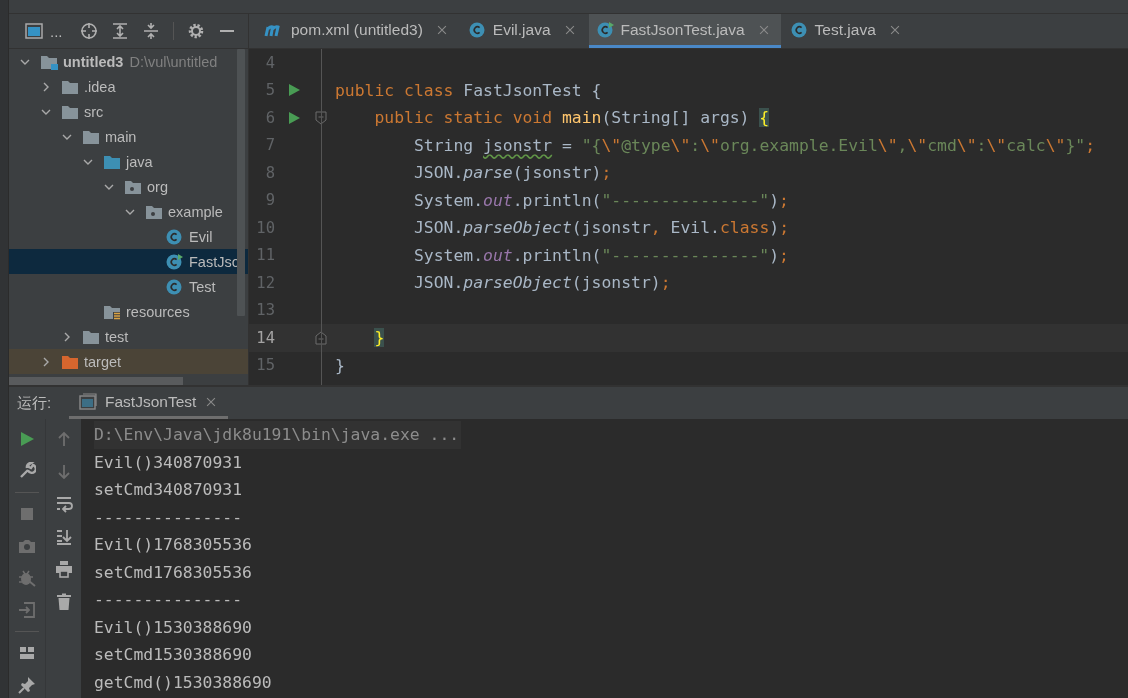  What do you see at coordinates (128, 86) in the screenshot?
I see `tree-item: .idea` at bounding box center [128, 86].